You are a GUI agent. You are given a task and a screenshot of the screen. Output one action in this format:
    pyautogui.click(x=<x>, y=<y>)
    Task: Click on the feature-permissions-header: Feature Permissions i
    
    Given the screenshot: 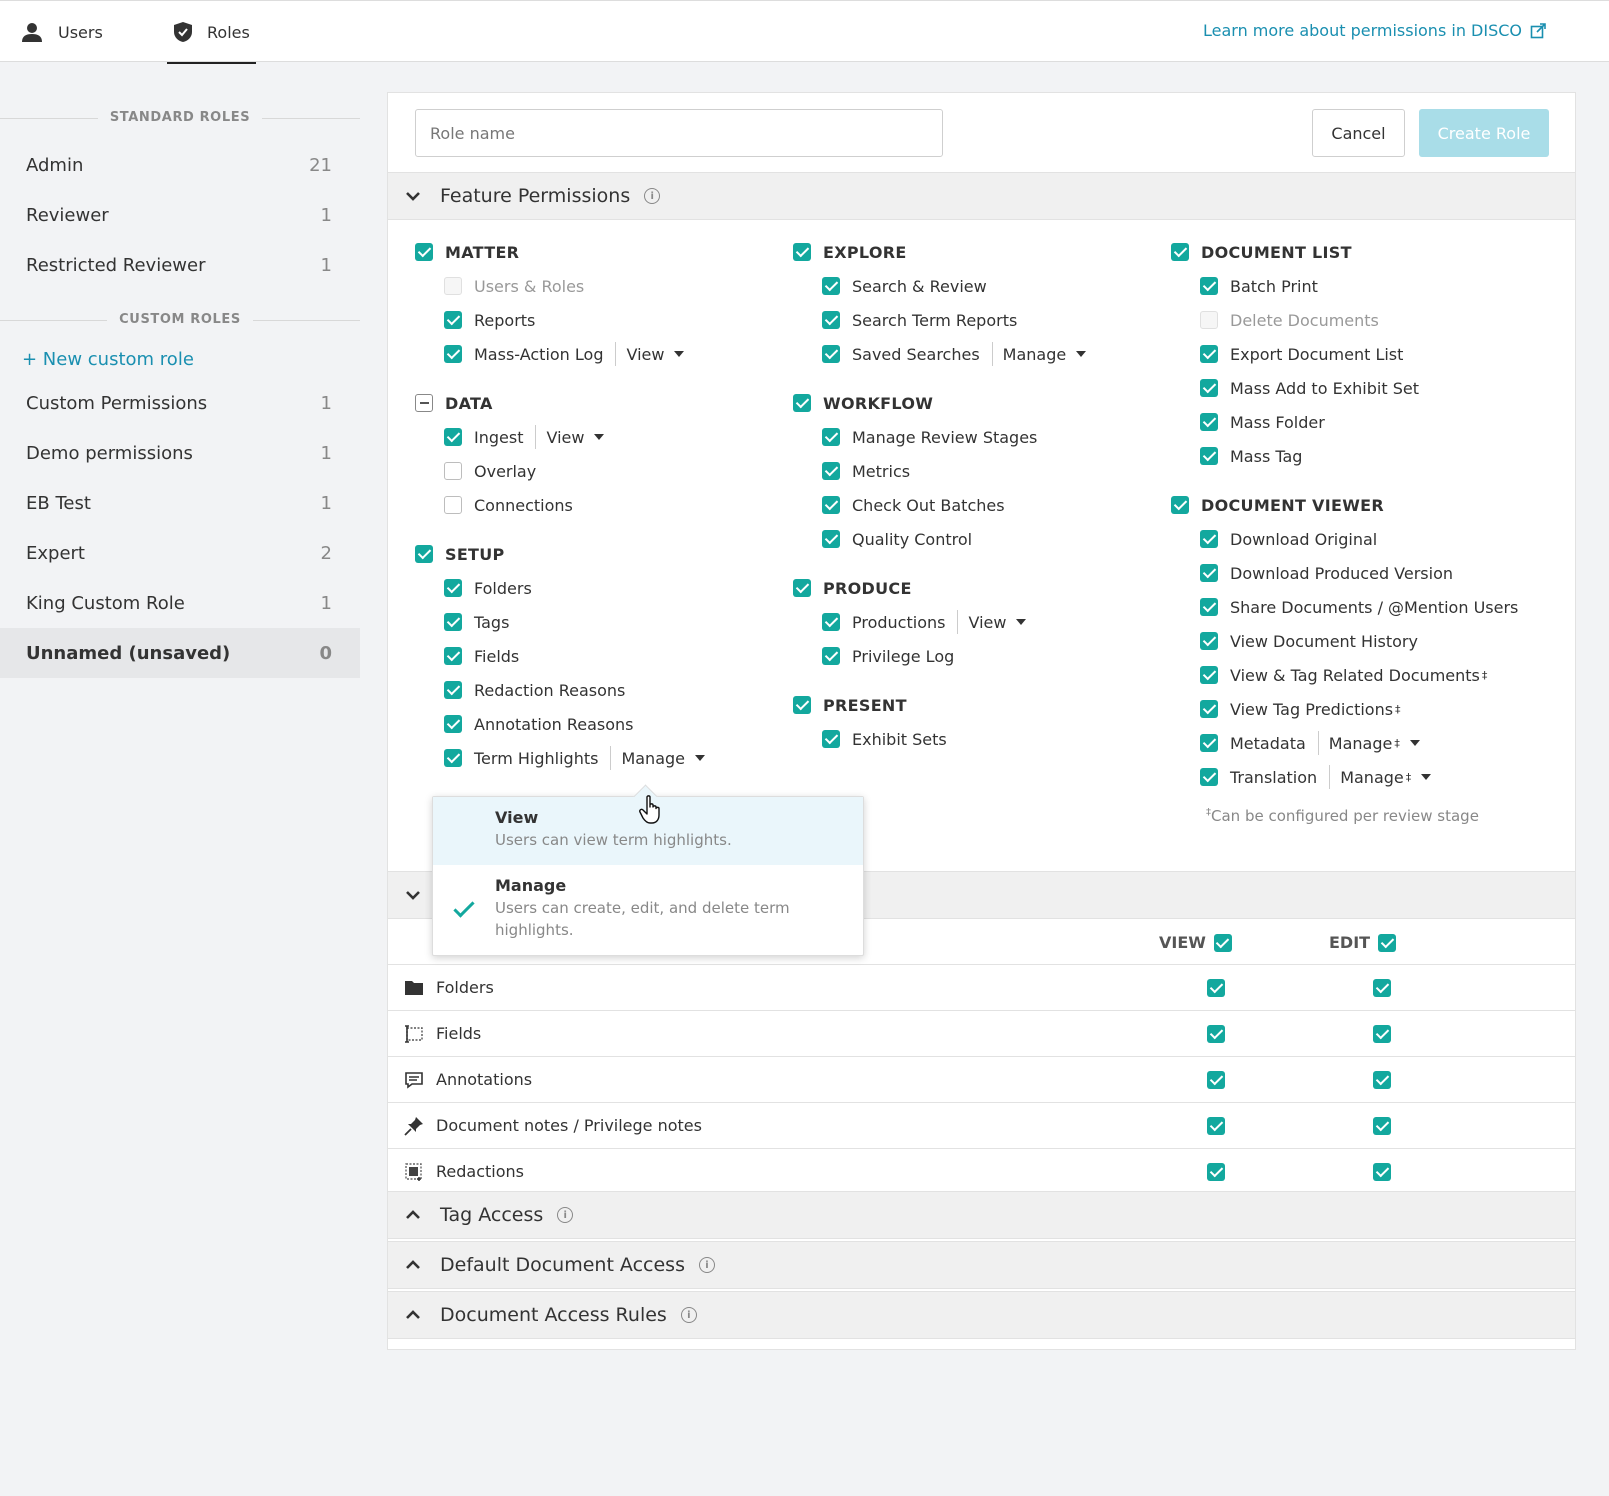 What is the action you would take?
    pyautogui.click(x=981, y=196)
    